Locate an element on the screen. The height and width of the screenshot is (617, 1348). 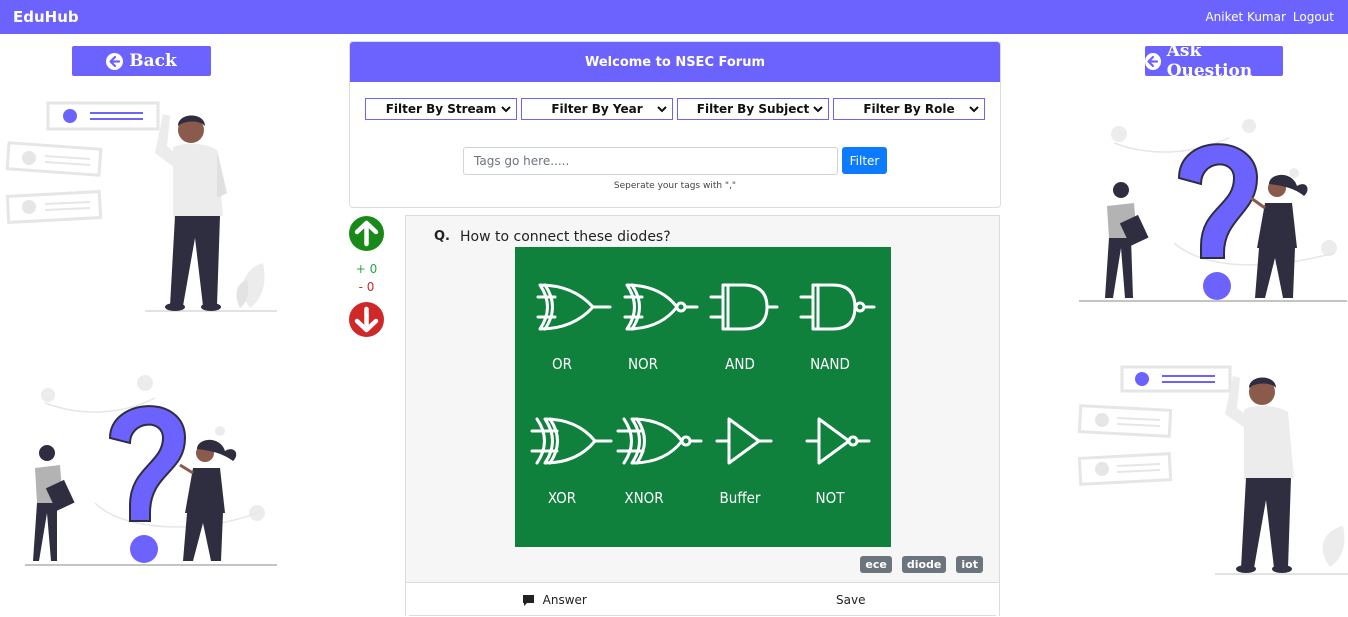
upvote-count: + 0 is located at coordinates (366, 269).